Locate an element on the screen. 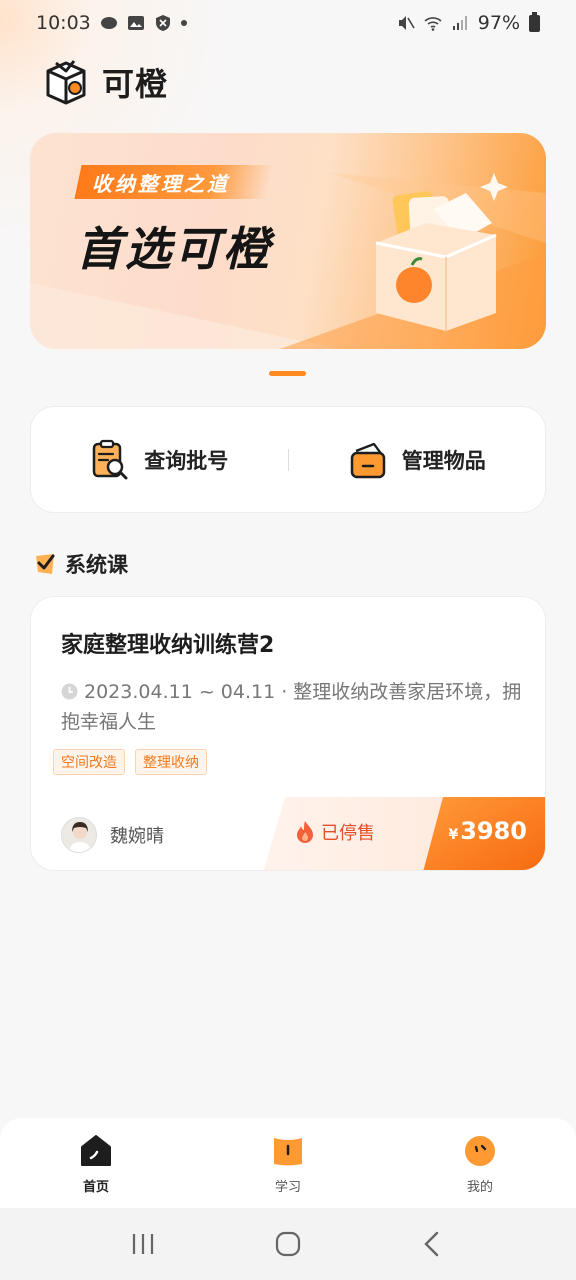 The height and width of the screenshot is (1280, 576). query-batch-button: 查询批号 is located at coordinates (159, 459).